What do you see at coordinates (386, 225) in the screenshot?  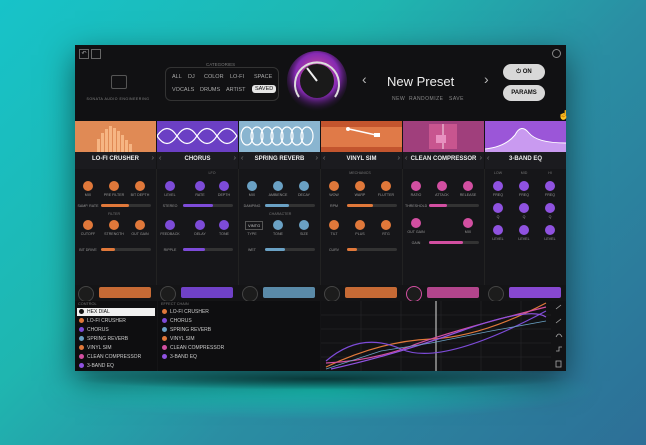 I see `knob-rtg` at bounding box center [386, 225].